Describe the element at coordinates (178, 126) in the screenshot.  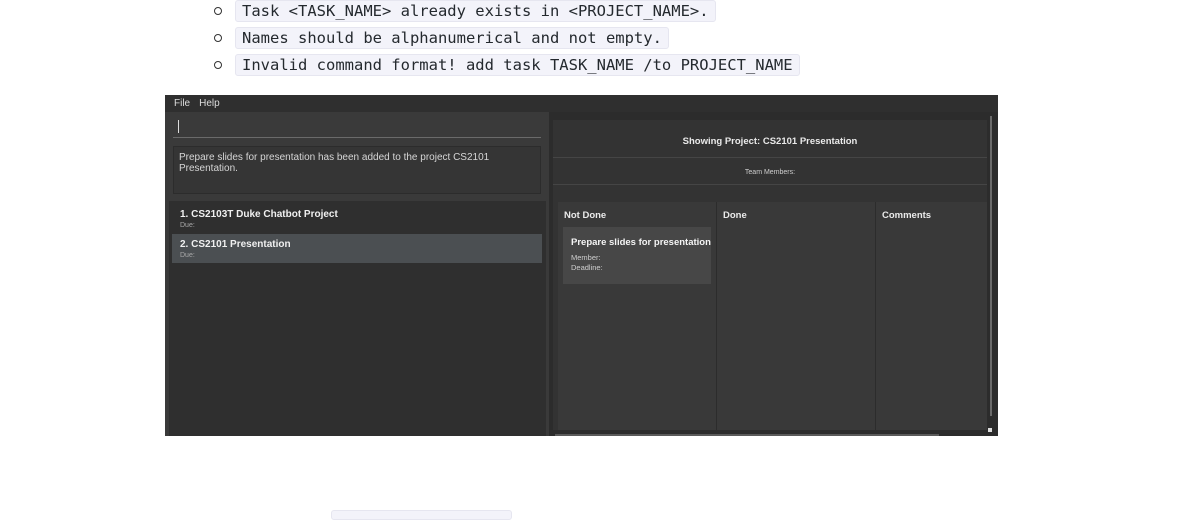
I see `text-caret` at that location.